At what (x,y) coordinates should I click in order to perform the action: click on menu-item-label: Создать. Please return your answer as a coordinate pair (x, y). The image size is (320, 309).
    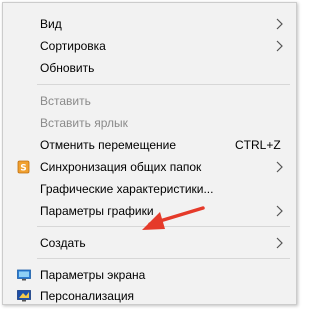
    Looking at the image, I should click on (63, 243).